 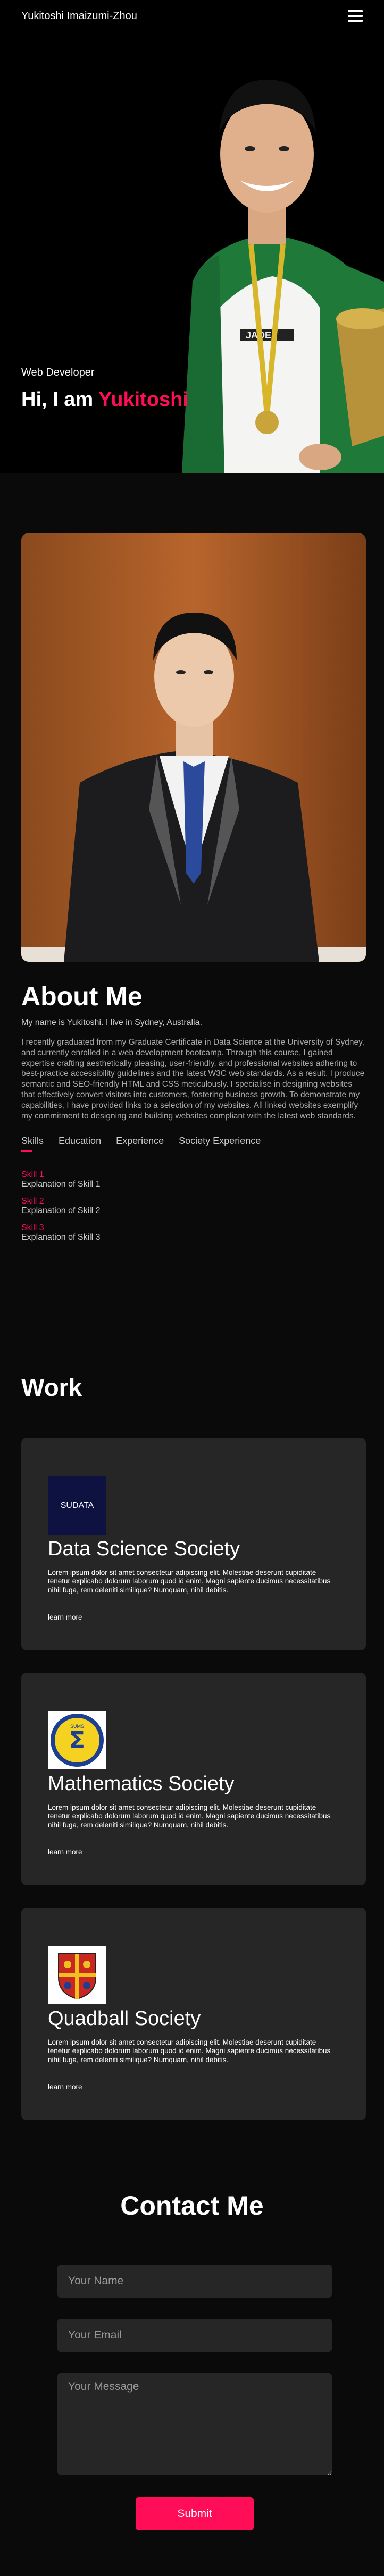 I want to click on list-item: Skill 2 Explanation of Skill 2, so click(x=193, y=1207).